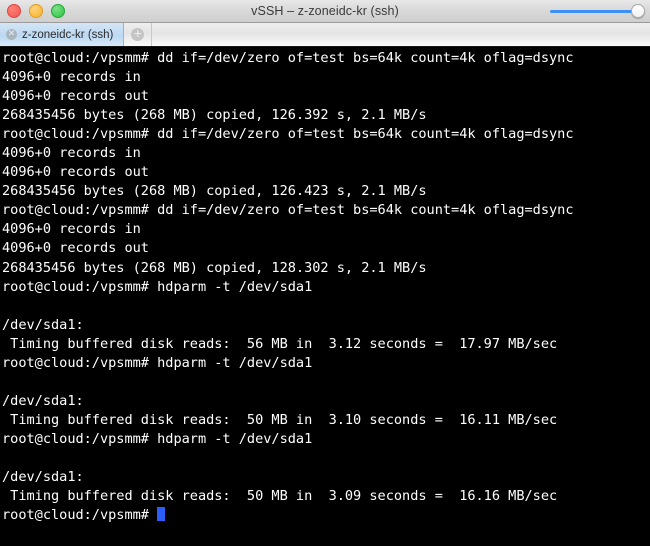 Image resolution: width=650 pixels, height=546 pixels. What do you see at coordinates (593, 11) in the screenshot?
I see `zoom-slider-track` at bounding box center [593, 11].